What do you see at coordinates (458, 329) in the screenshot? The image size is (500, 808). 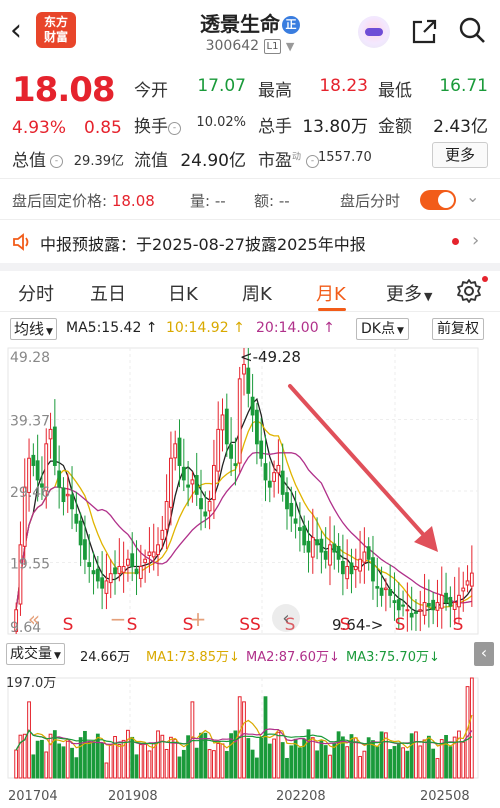 I see `adjust-button: 前复权` at bounding box center [458, 329].